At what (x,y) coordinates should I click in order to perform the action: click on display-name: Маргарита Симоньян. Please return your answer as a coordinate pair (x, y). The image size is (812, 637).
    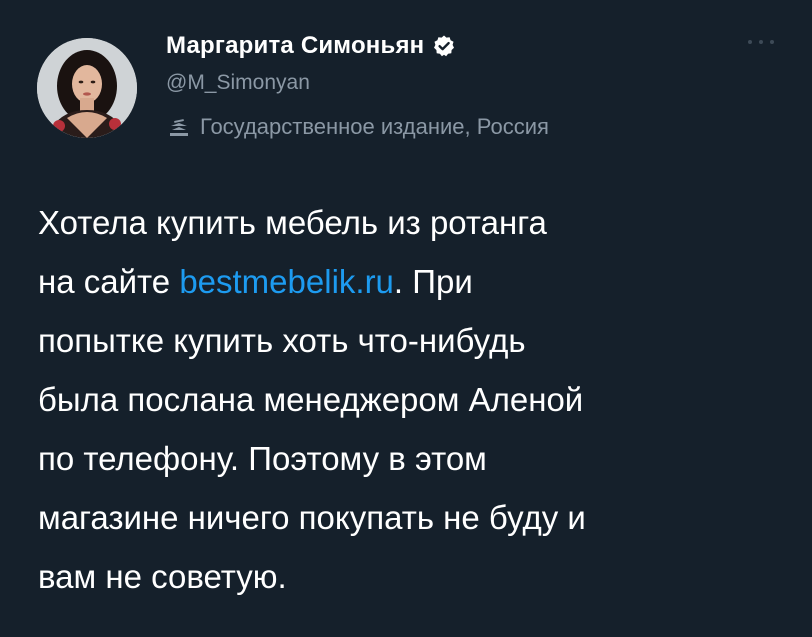
    Looking at the image, I should click on (295, 46).